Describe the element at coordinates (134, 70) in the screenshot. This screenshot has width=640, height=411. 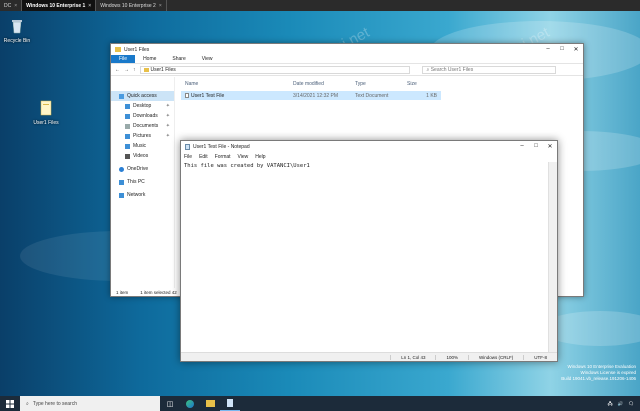
I see `up-icon: ↑` at that location.